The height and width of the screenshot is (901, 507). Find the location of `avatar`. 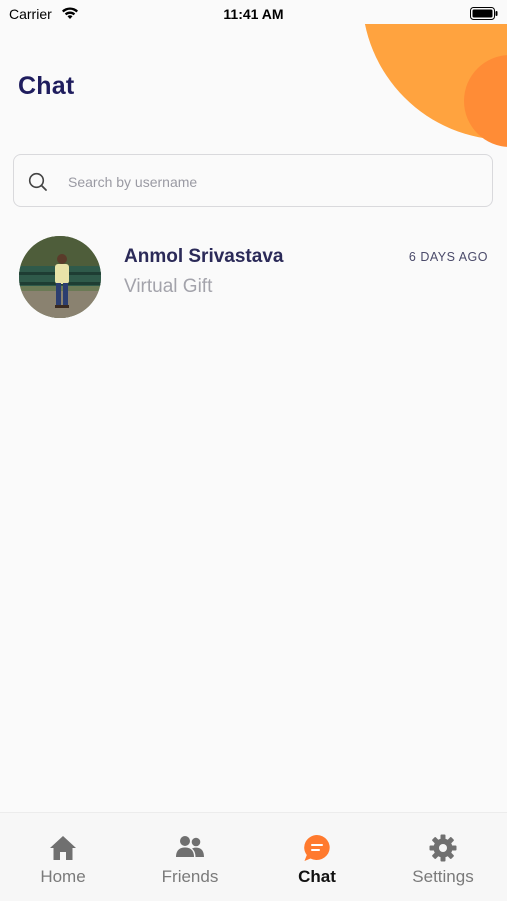

avatar is located at coordinates (60, 277).